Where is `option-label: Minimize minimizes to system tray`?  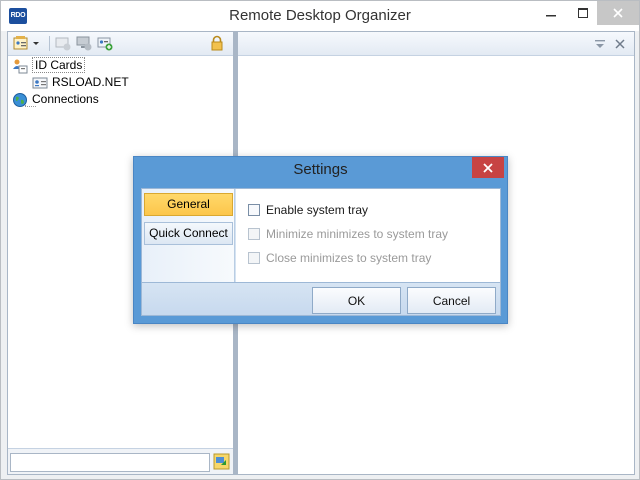 option-label: Minimize minimizes to system tray is located at coordinates (357, 234).